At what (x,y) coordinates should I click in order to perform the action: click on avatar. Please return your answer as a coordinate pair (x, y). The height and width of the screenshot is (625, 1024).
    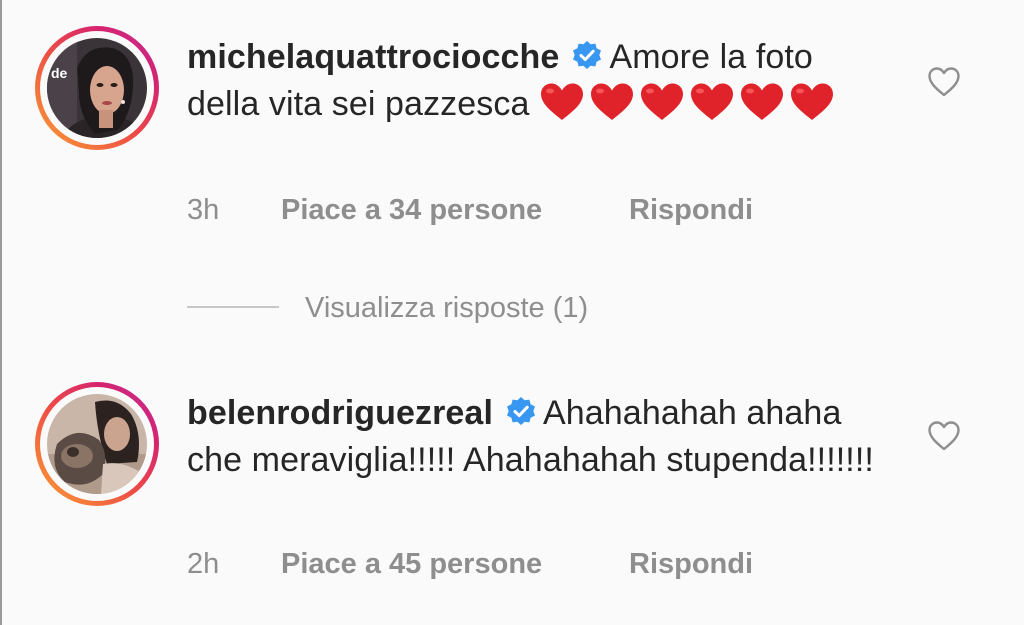
    Looking at the image, I should click on (97, 444).